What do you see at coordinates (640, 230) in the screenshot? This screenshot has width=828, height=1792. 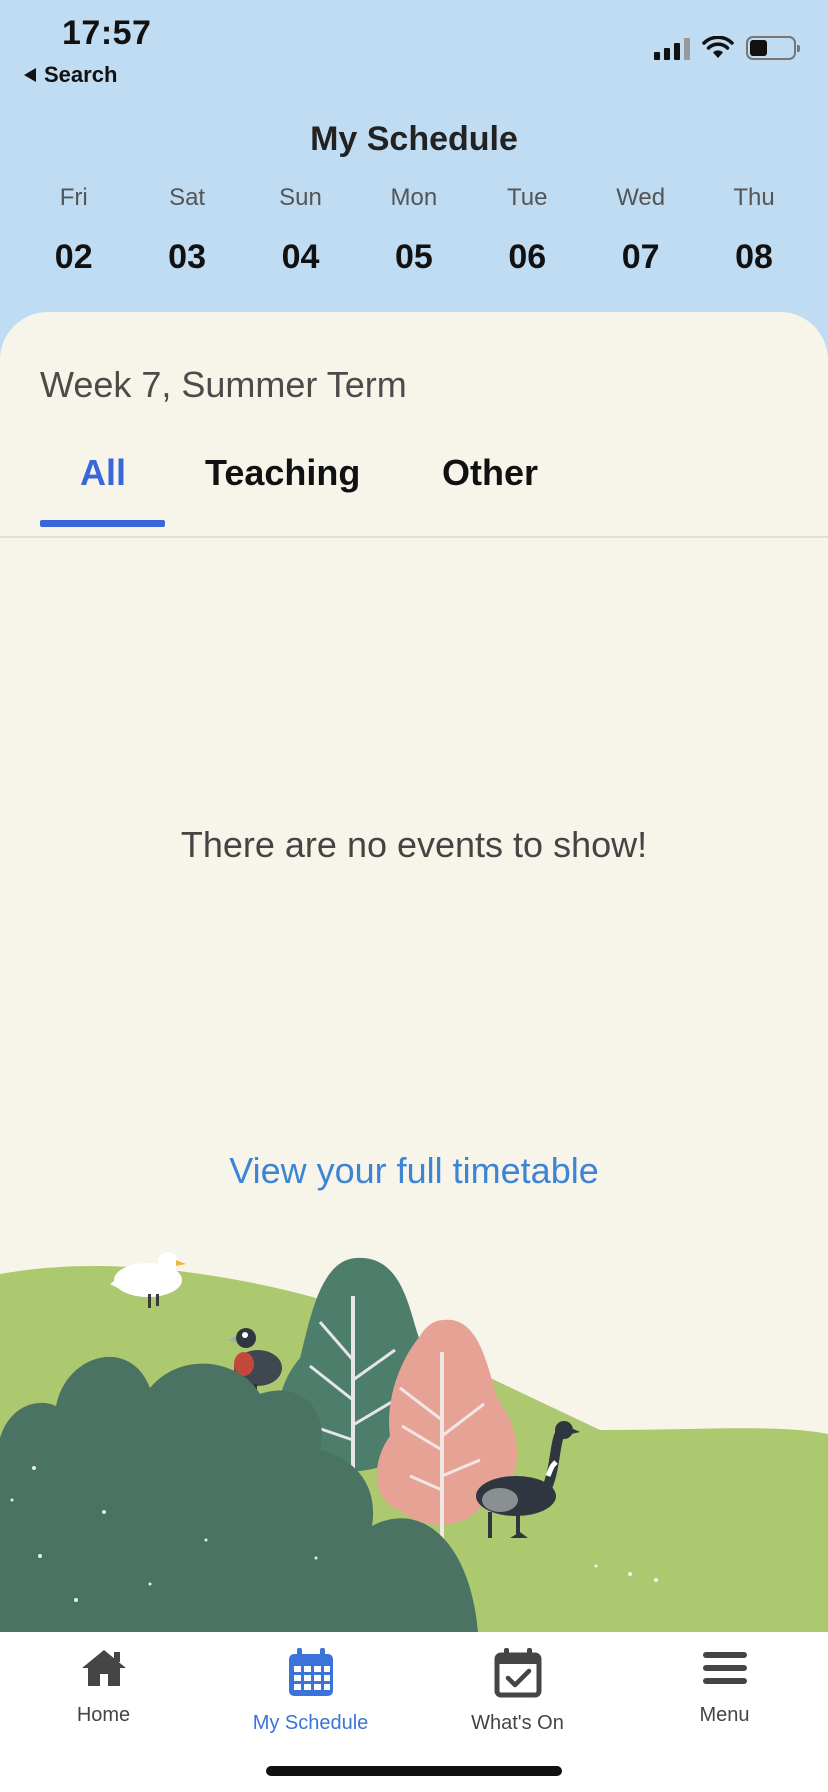 I see `day-wed: Wed 07` at bounding box center [640, 230].